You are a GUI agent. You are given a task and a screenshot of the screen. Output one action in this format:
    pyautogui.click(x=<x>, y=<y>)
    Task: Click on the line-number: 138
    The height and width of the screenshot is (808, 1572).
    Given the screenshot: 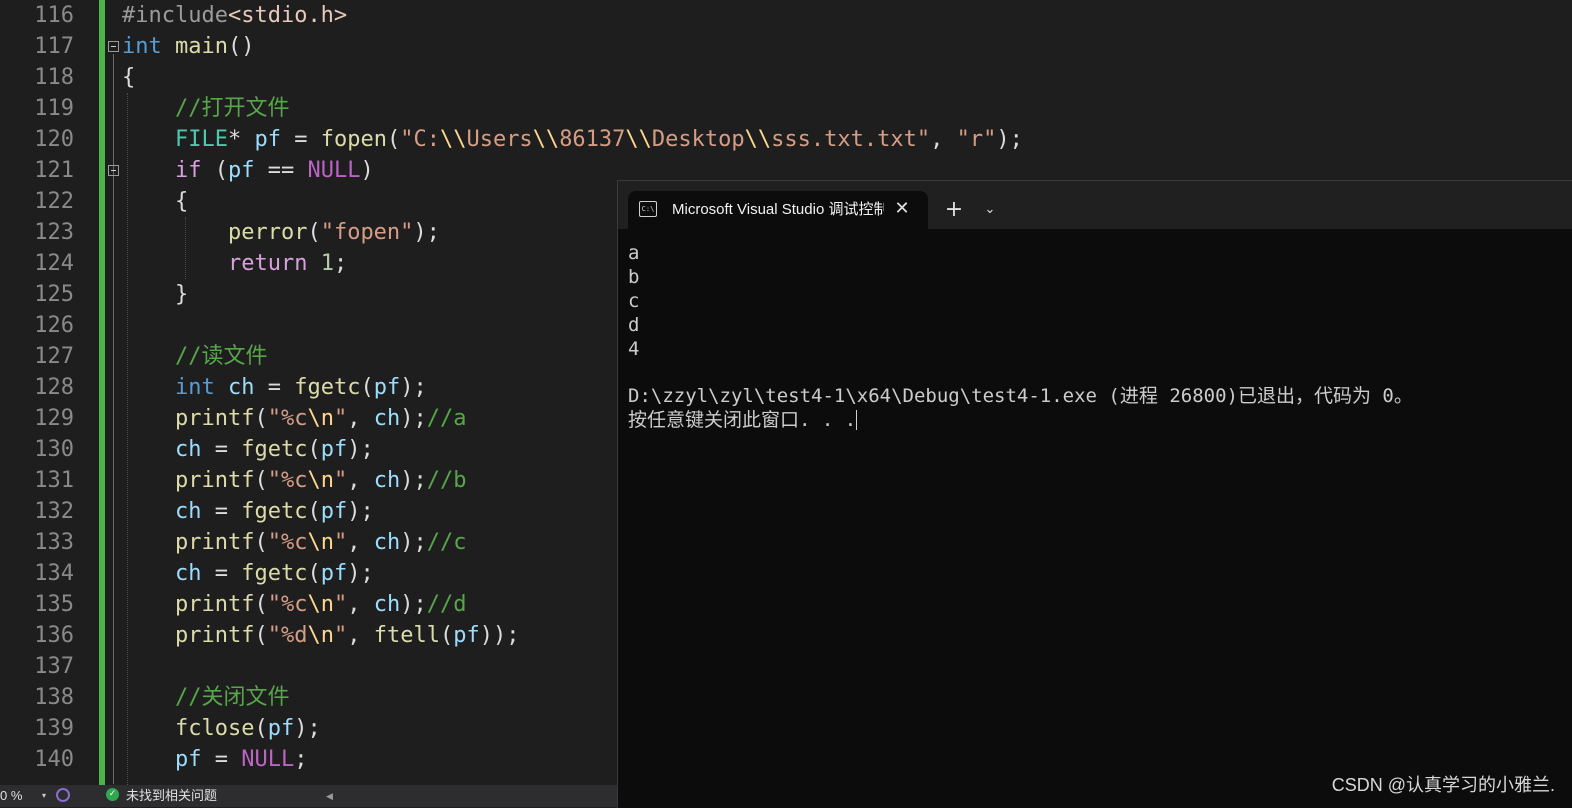 What is the action you would take?
    pyautogui.click(x=54, y=697)
    